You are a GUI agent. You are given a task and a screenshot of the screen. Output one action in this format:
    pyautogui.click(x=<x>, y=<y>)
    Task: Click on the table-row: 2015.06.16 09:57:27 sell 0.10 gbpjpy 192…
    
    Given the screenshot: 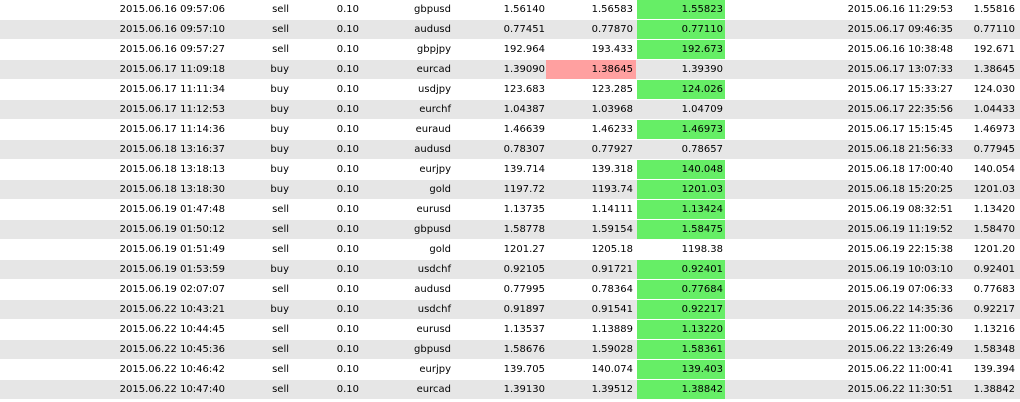 What is the action you would take?
    pyautogui.click(x=510, y=50)
    